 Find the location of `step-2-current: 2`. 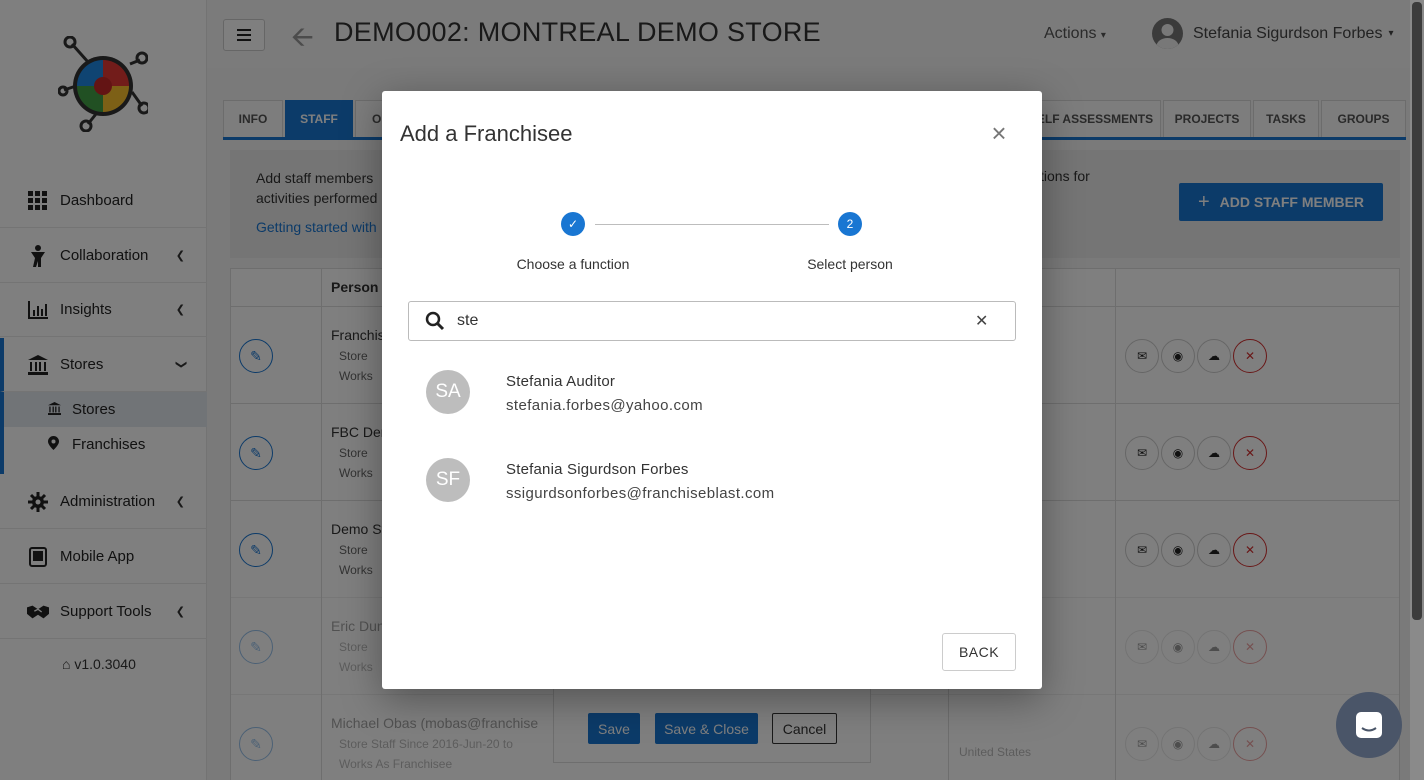

step-2-current: 2 is located at coordinates (850, 224).